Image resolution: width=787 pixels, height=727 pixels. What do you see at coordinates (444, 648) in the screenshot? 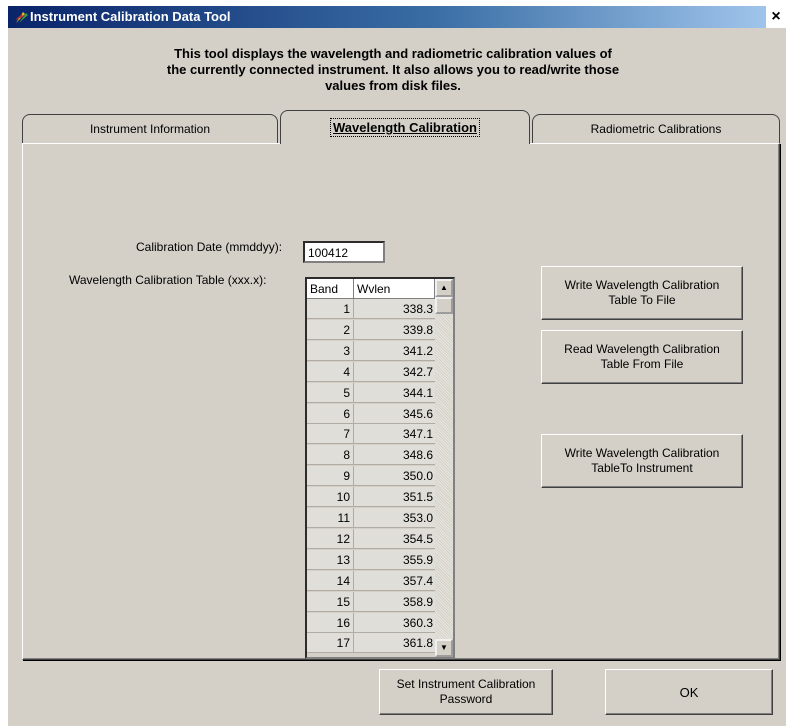
I see `scroll-down-arrow-icon: ▼` at bounding box center [444, 648].